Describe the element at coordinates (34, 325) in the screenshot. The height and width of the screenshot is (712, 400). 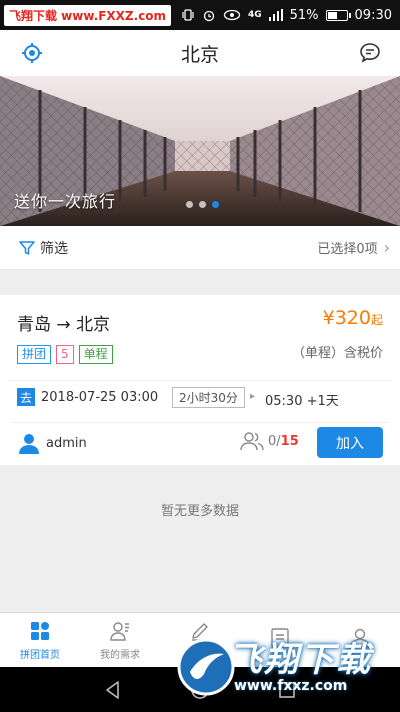
I see `route-from: 青岛` at that location.